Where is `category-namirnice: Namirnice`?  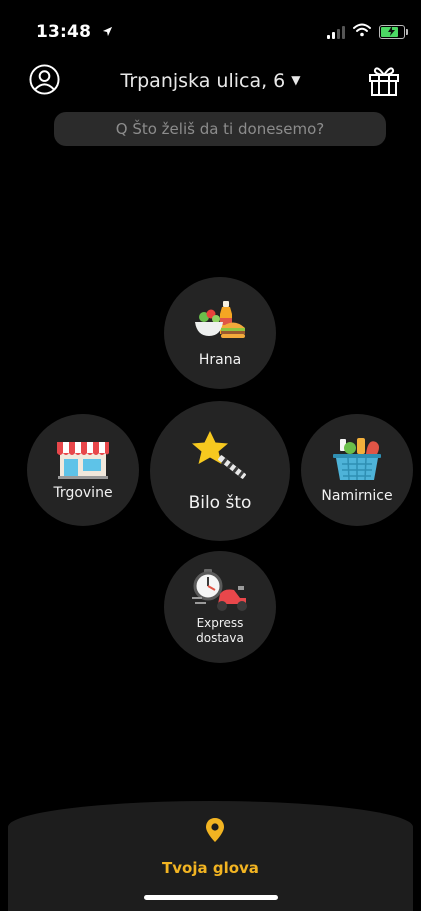
category-namirnice: Namirnice is located at coordinates (357, 470).